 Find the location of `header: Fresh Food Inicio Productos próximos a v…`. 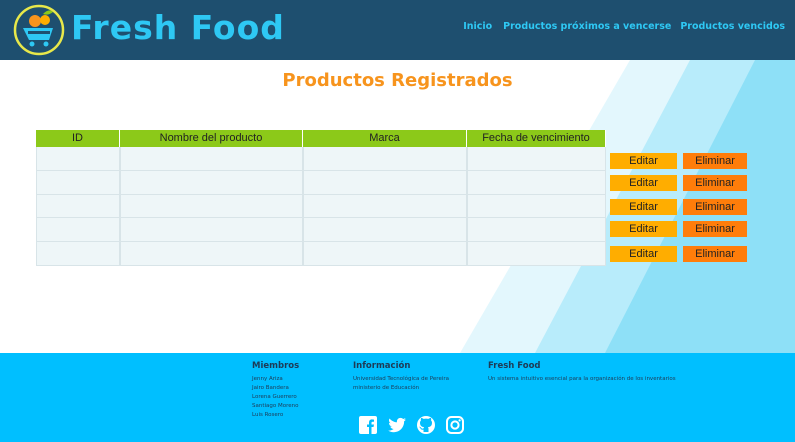

header: Fresh Food Inicio Productos próximos a v… is located at coordinates (397, 30).